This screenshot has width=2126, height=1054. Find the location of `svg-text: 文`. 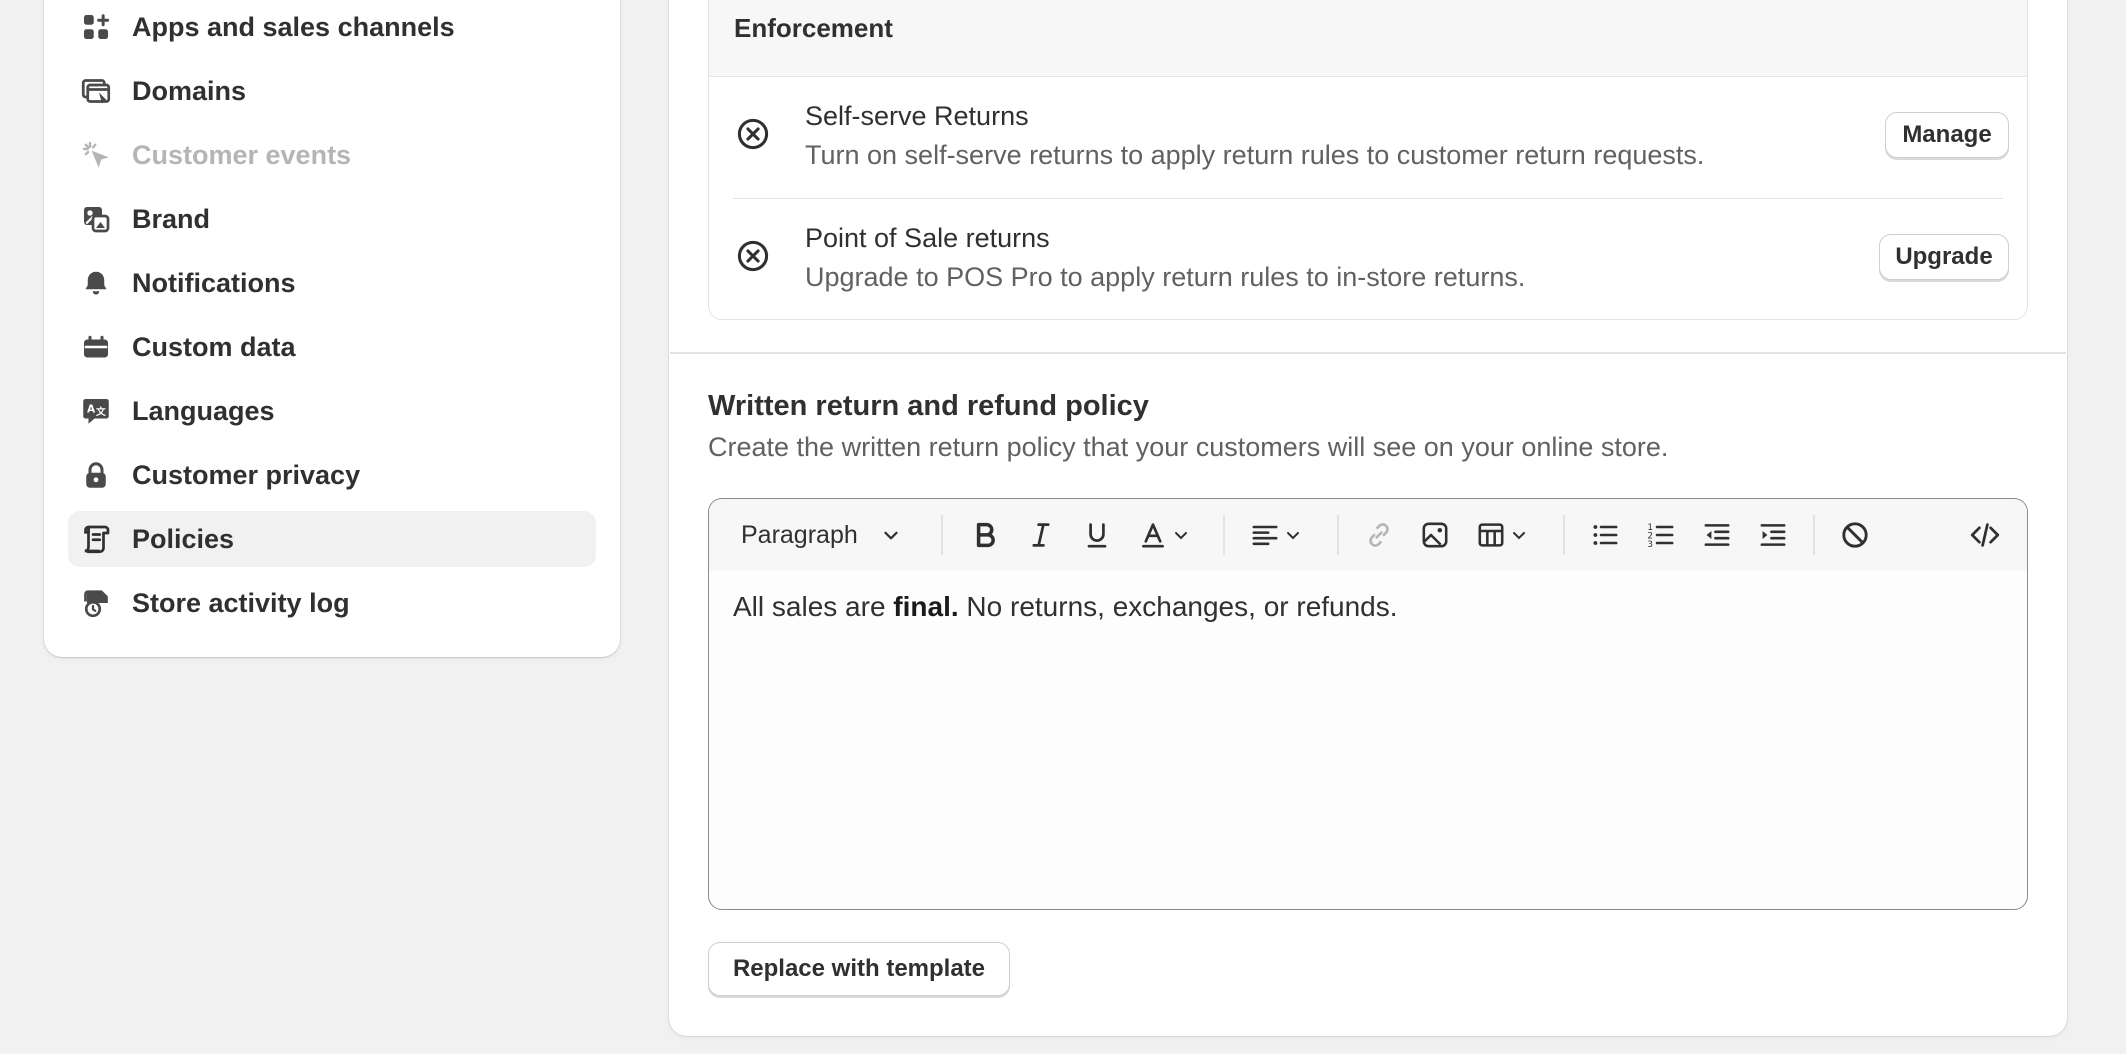

svg-text: 文 is located at coordinates (101, 411).